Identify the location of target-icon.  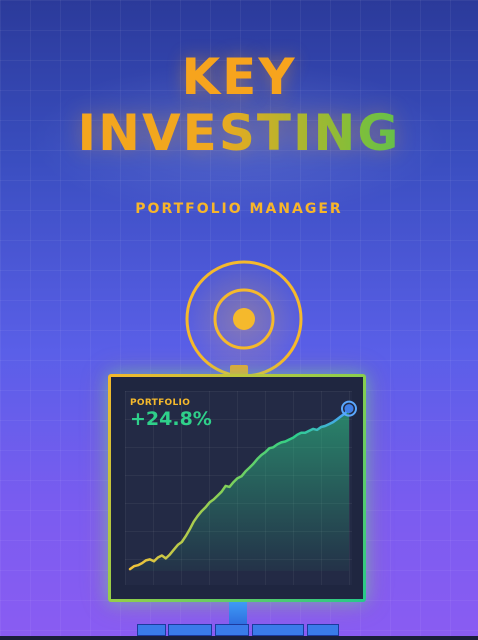
(244, 319).